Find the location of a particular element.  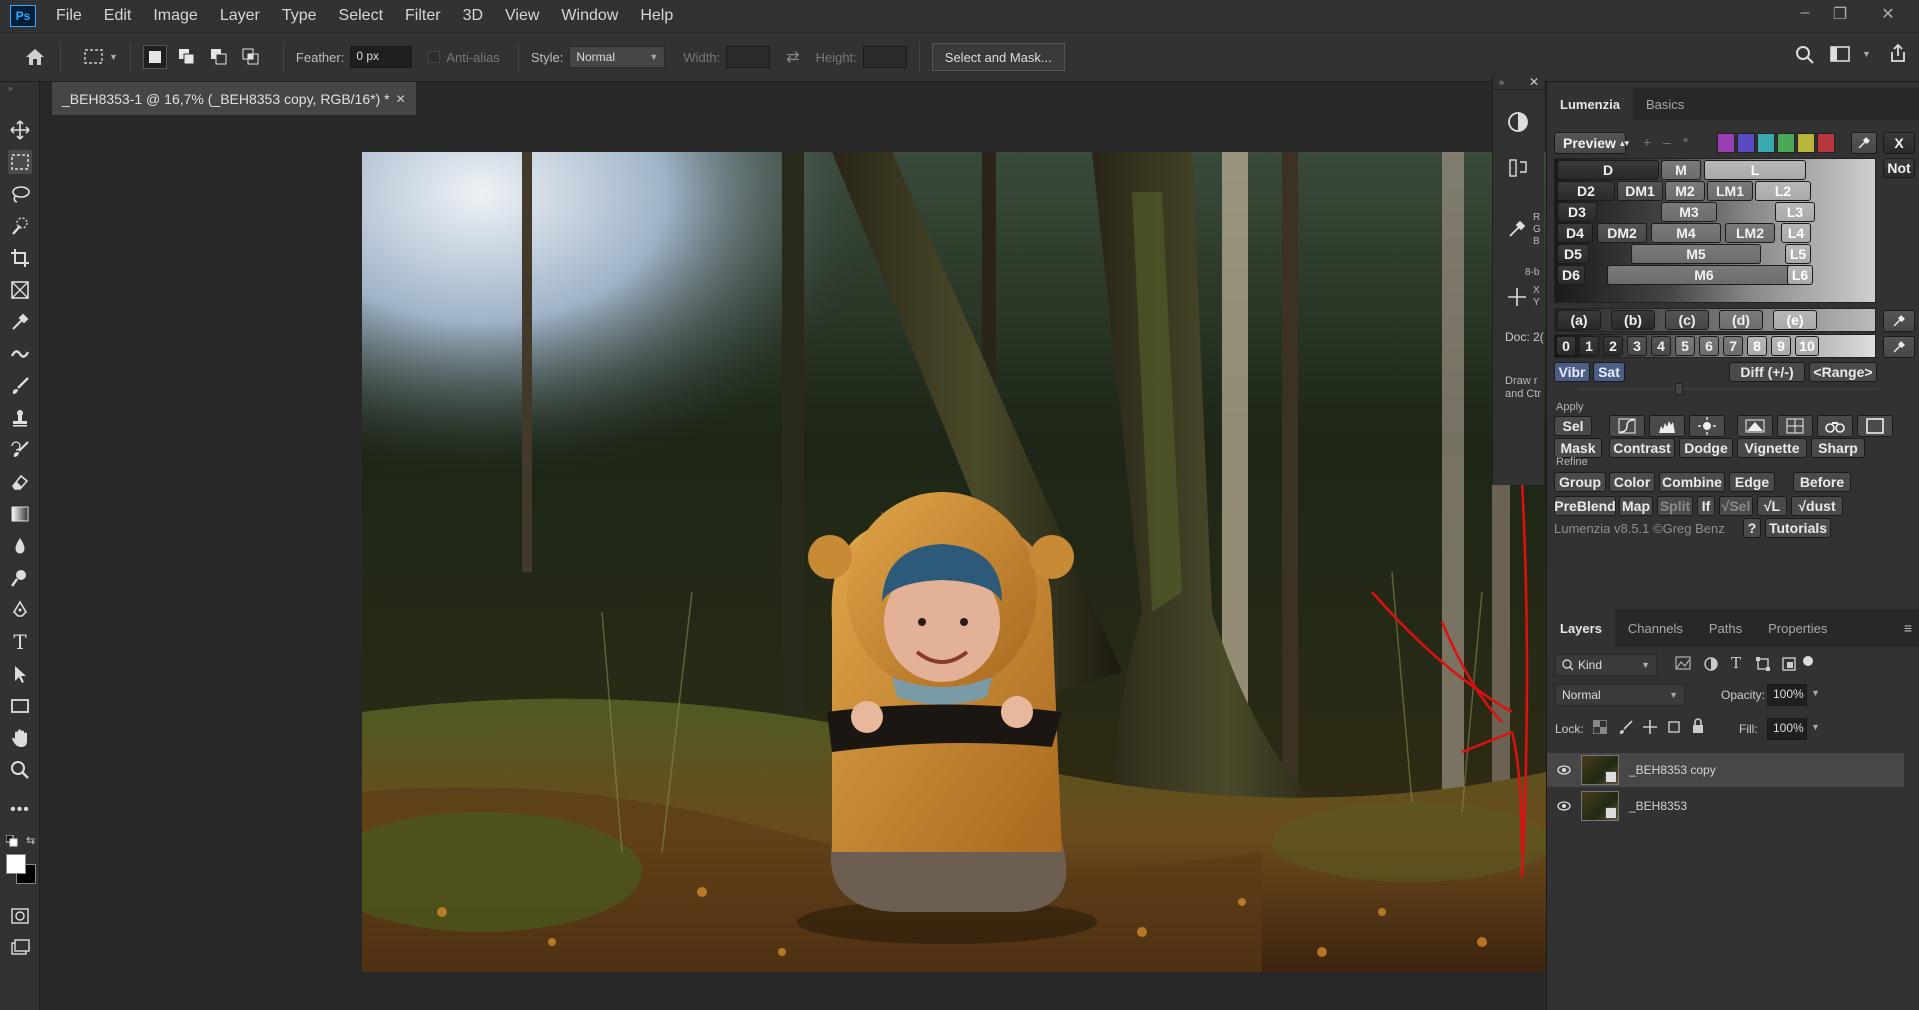

eraser-tool-icon is located at coordinates (20, 482).